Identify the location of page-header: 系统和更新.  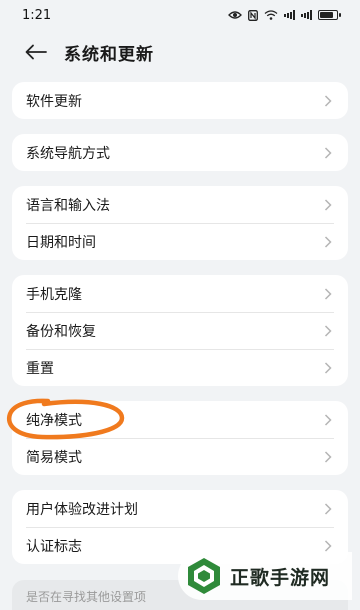
(180, 52).